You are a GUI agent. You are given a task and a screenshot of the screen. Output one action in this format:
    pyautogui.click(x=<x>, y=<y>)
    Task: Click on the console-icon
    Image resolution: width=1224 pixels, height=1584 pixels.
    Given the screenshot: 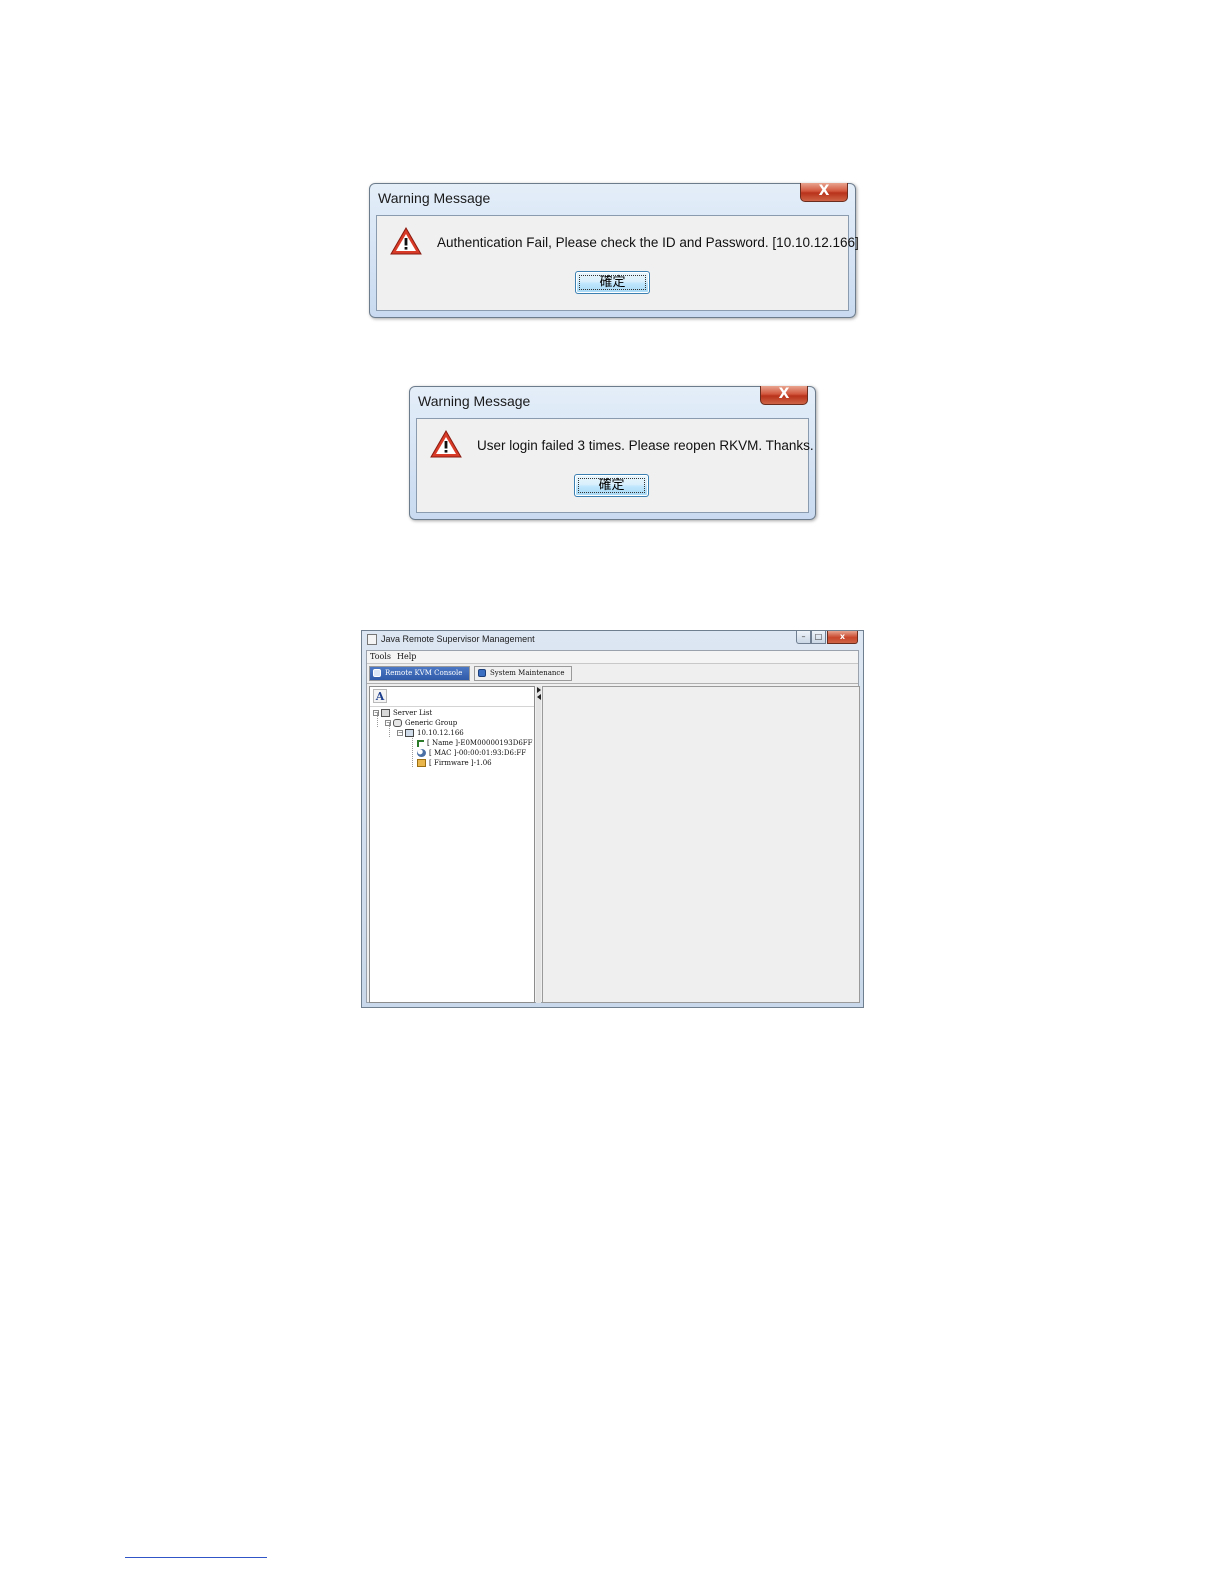 What is the action you would take?
    pyautogui.click(x=377, y=673)
    